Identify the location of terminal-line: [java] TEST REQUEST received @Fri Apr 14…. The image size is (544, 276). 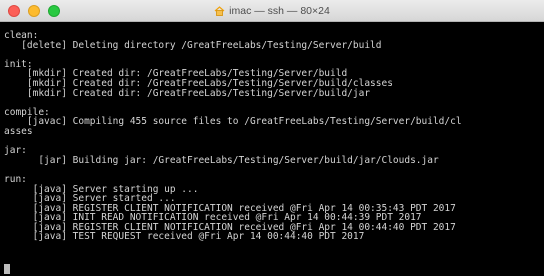
(184, 237).